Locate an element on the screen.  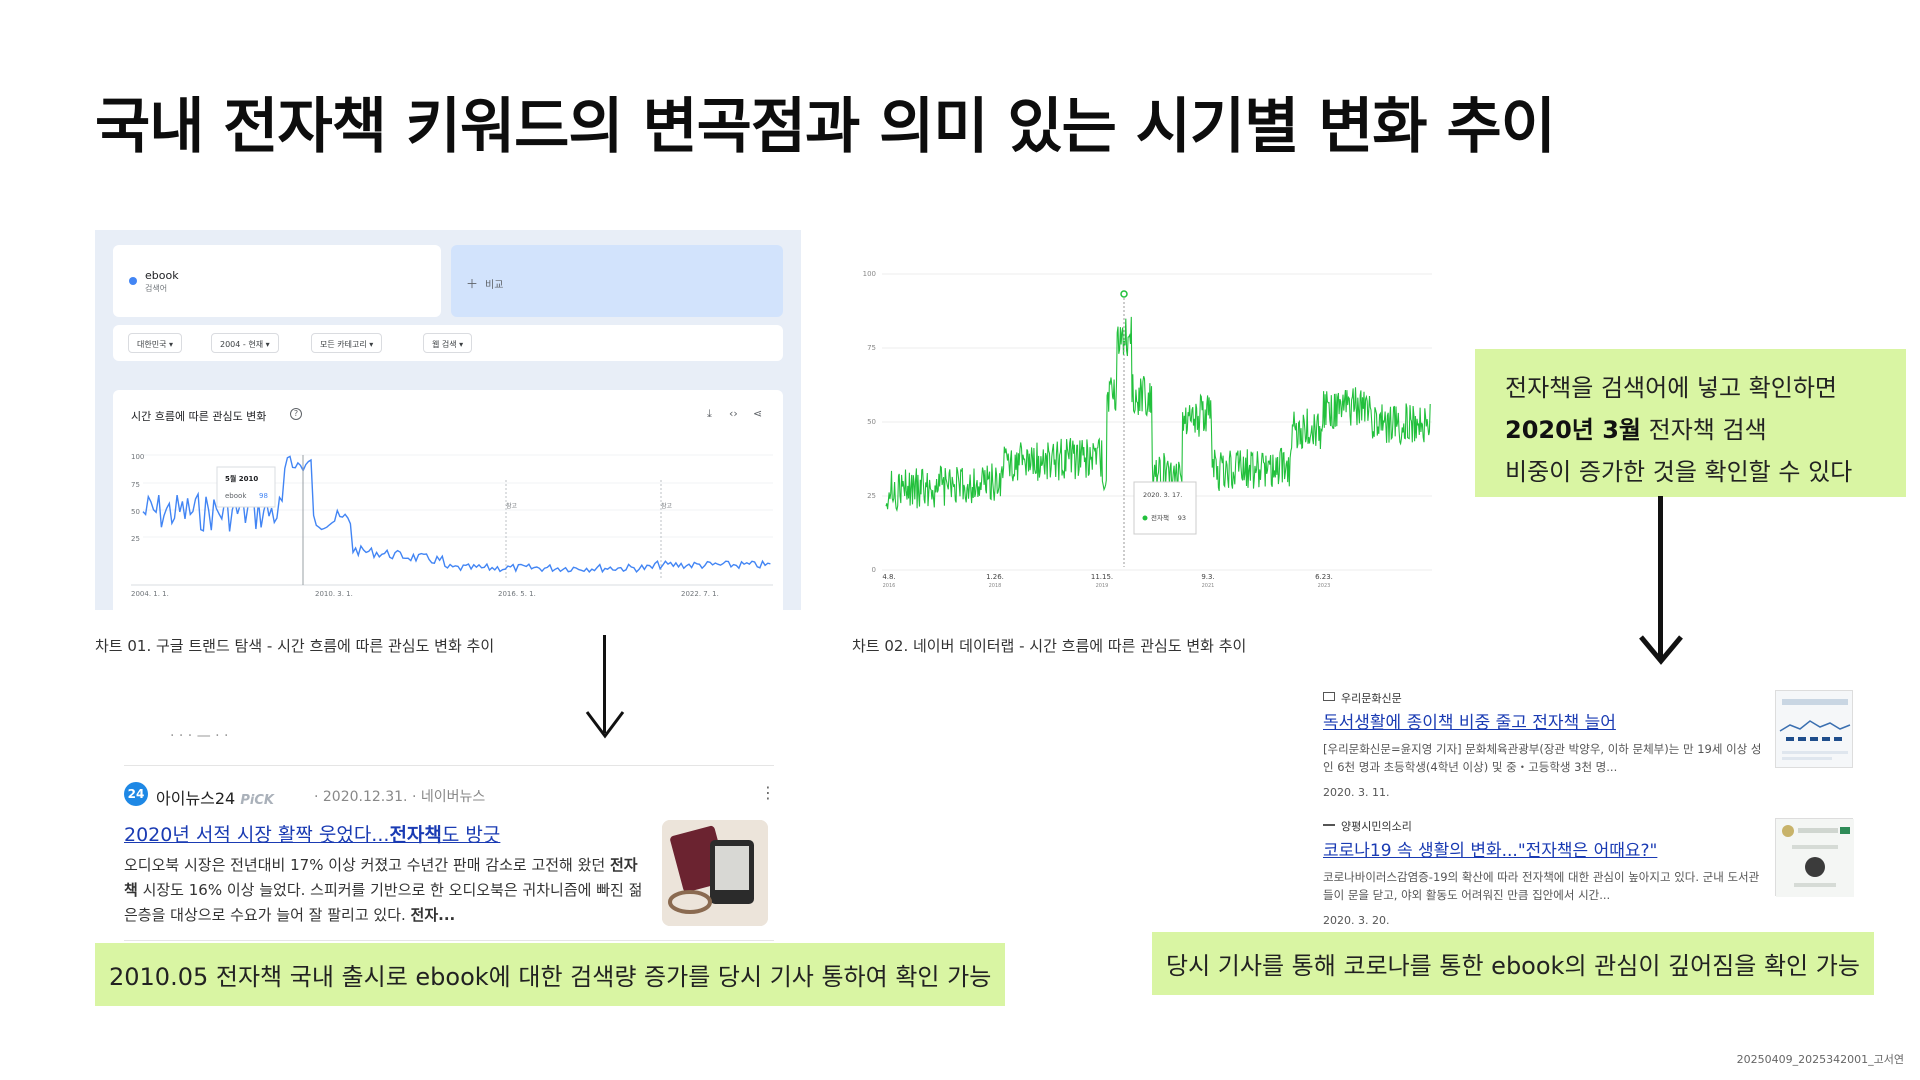
peak-marker is located at coordinates (1124, 294).